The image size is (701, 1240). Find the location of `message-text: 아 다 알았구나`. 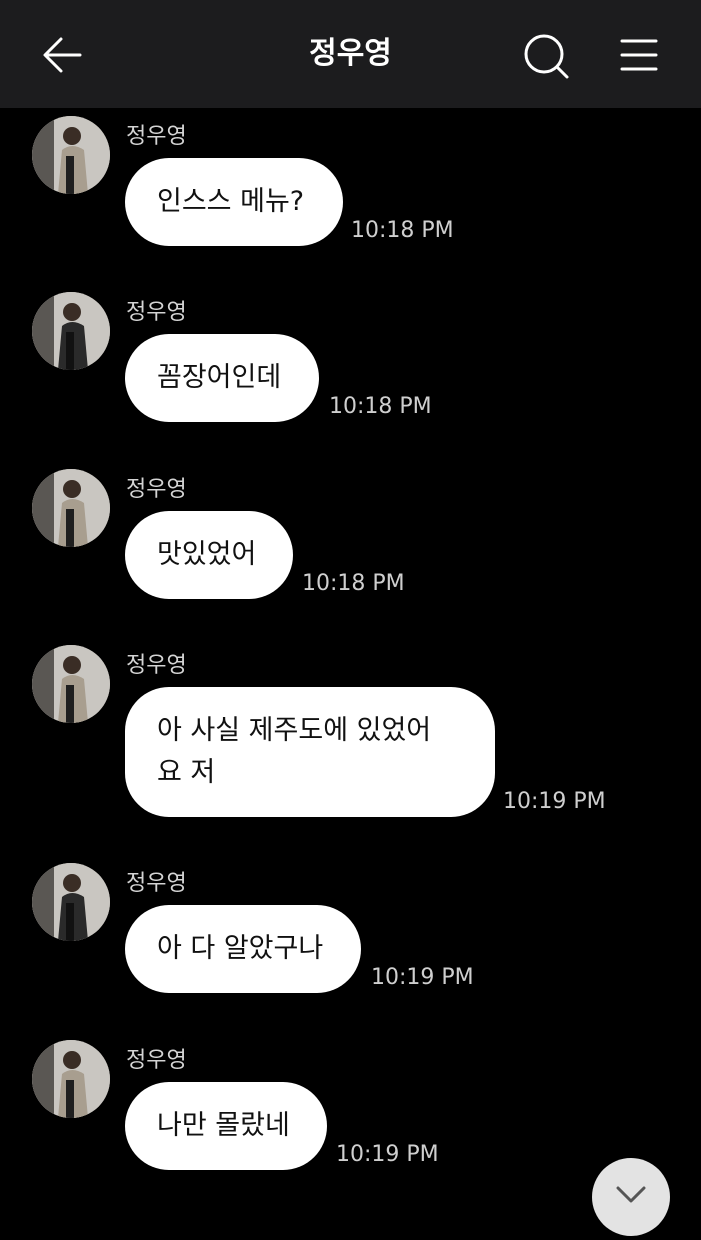

message-text: 아 다 알았구나 is located at coordinates (240, 948).